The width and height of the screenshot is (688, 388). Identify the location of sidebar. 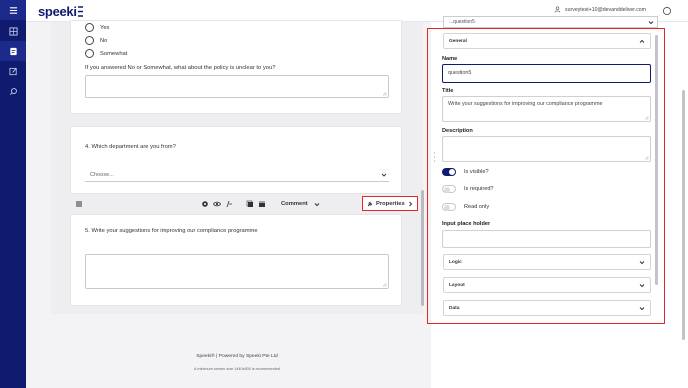
(13, 194).